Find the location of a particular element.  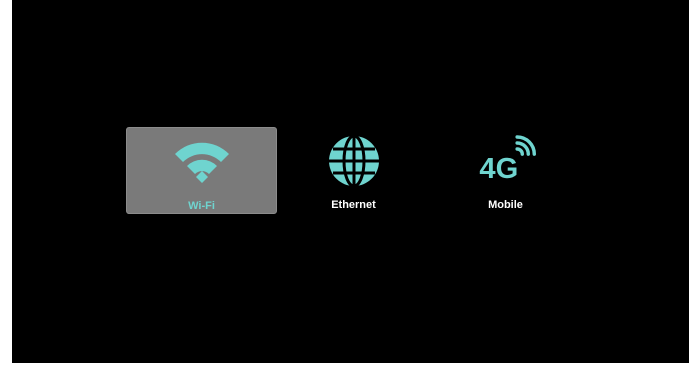

wifi-label: Wi-Fi is located at coordinates (201, 206).